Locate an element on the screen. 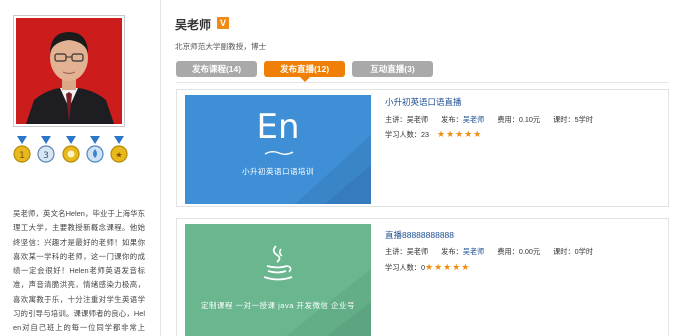 Image resolution: width=680 pixels, height=336 pixels. teacher-name: 吴老师 is located at coordinates (193, 25).